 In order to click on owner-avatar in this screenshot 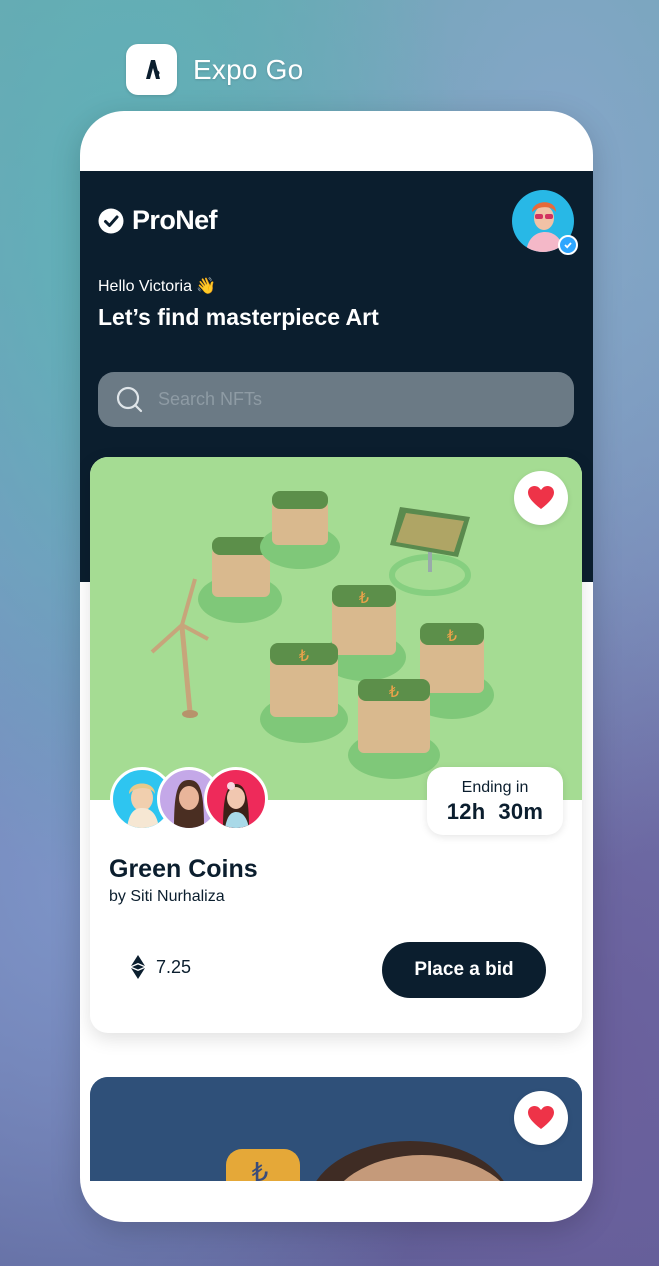, I will do `click(236, 799)`.